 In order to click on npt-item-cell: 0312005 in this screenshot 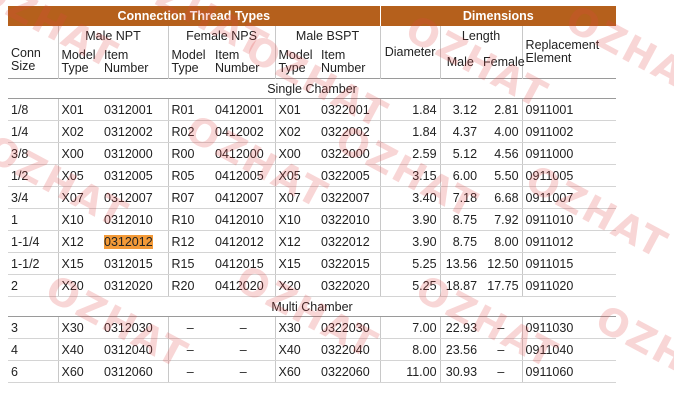, I will do `click(135, 175)`.